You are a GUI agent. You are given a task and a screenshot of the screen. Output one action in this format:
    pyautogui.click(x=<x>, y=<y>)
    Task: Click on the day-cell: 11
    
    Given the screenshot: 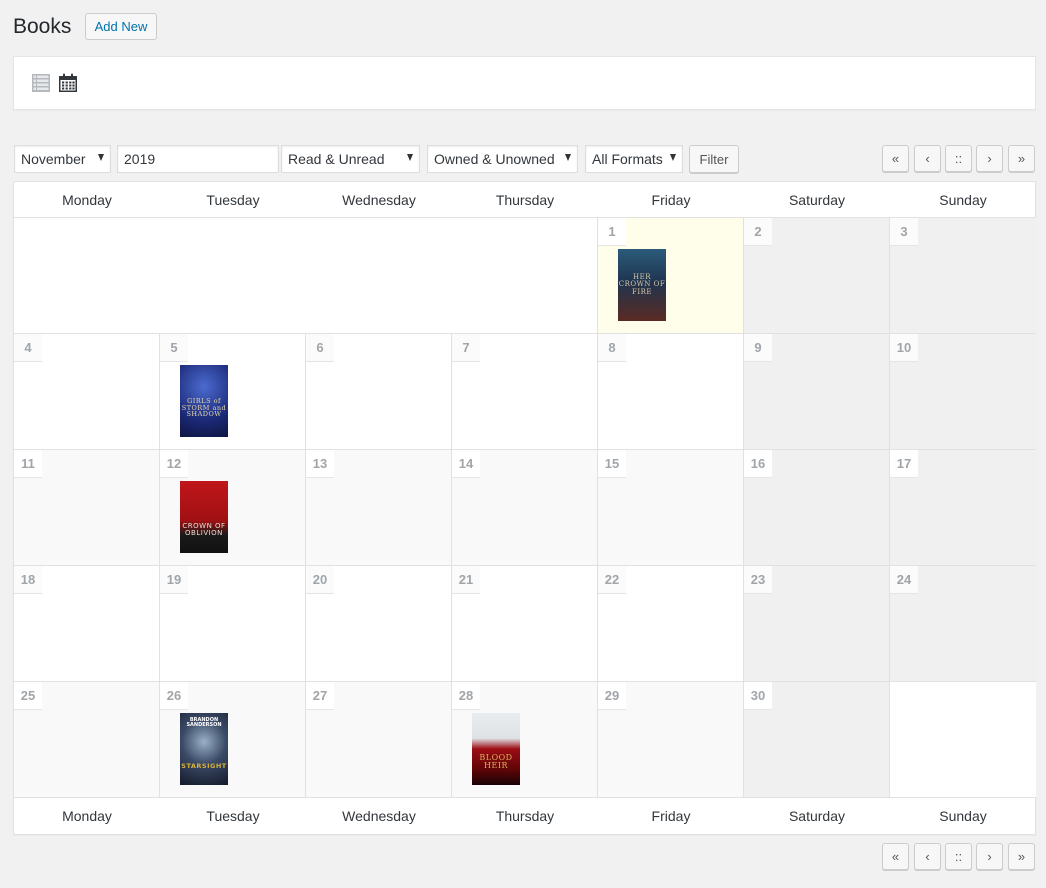 What is the action you would take?
    pyautogui.click(x=87, y=507)
    